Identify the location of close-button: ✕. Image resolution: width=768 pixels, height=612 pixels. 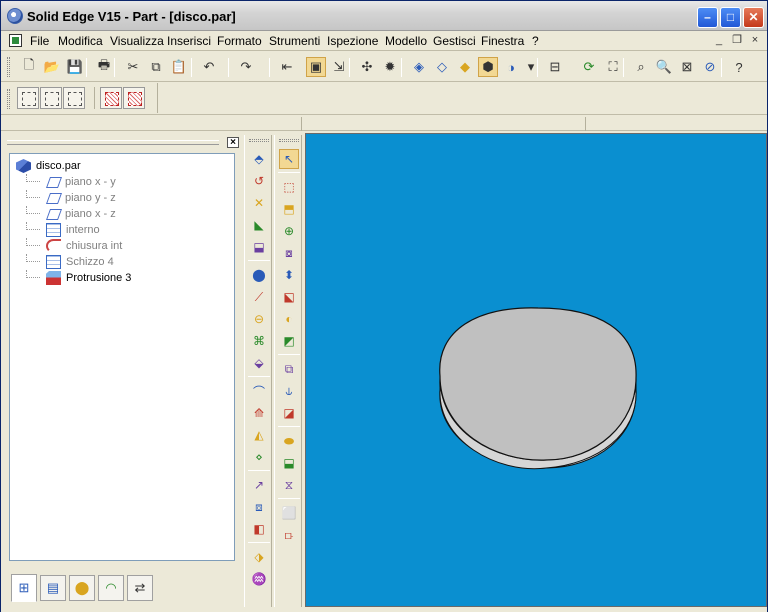
(753, 17).